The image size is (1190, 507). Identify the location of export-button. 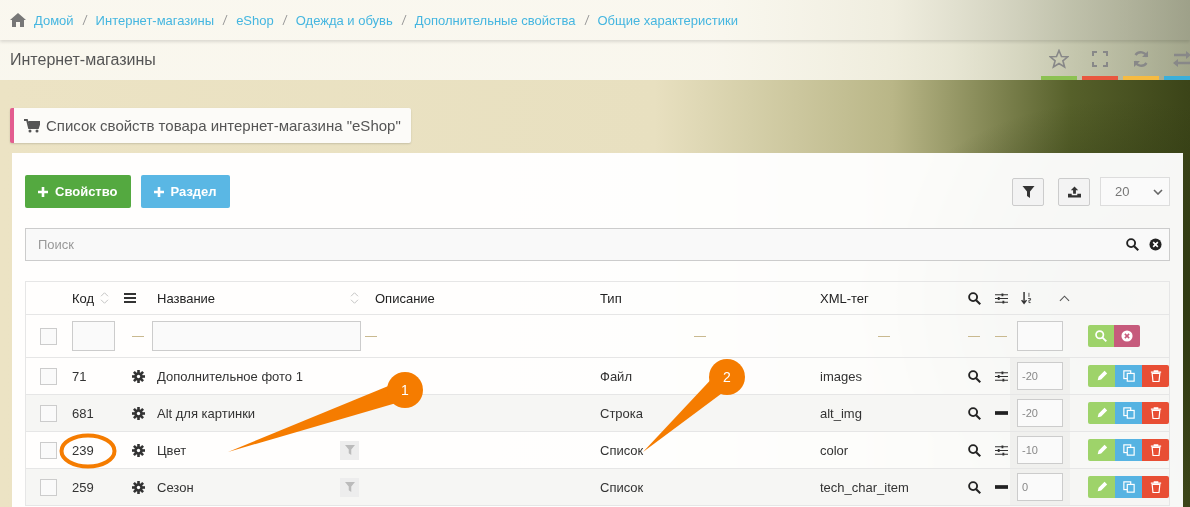
(1074, 191).